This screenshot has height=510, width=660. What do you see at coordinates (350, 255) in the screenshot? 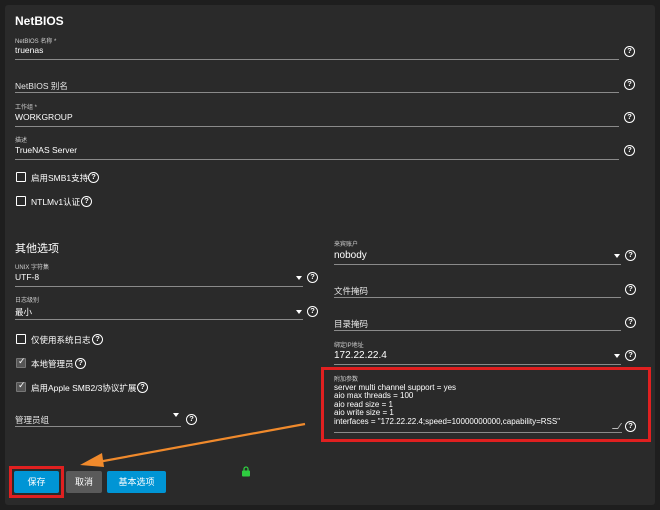
I see `guest-account-select: nobody` at bounding box center [350, 255].